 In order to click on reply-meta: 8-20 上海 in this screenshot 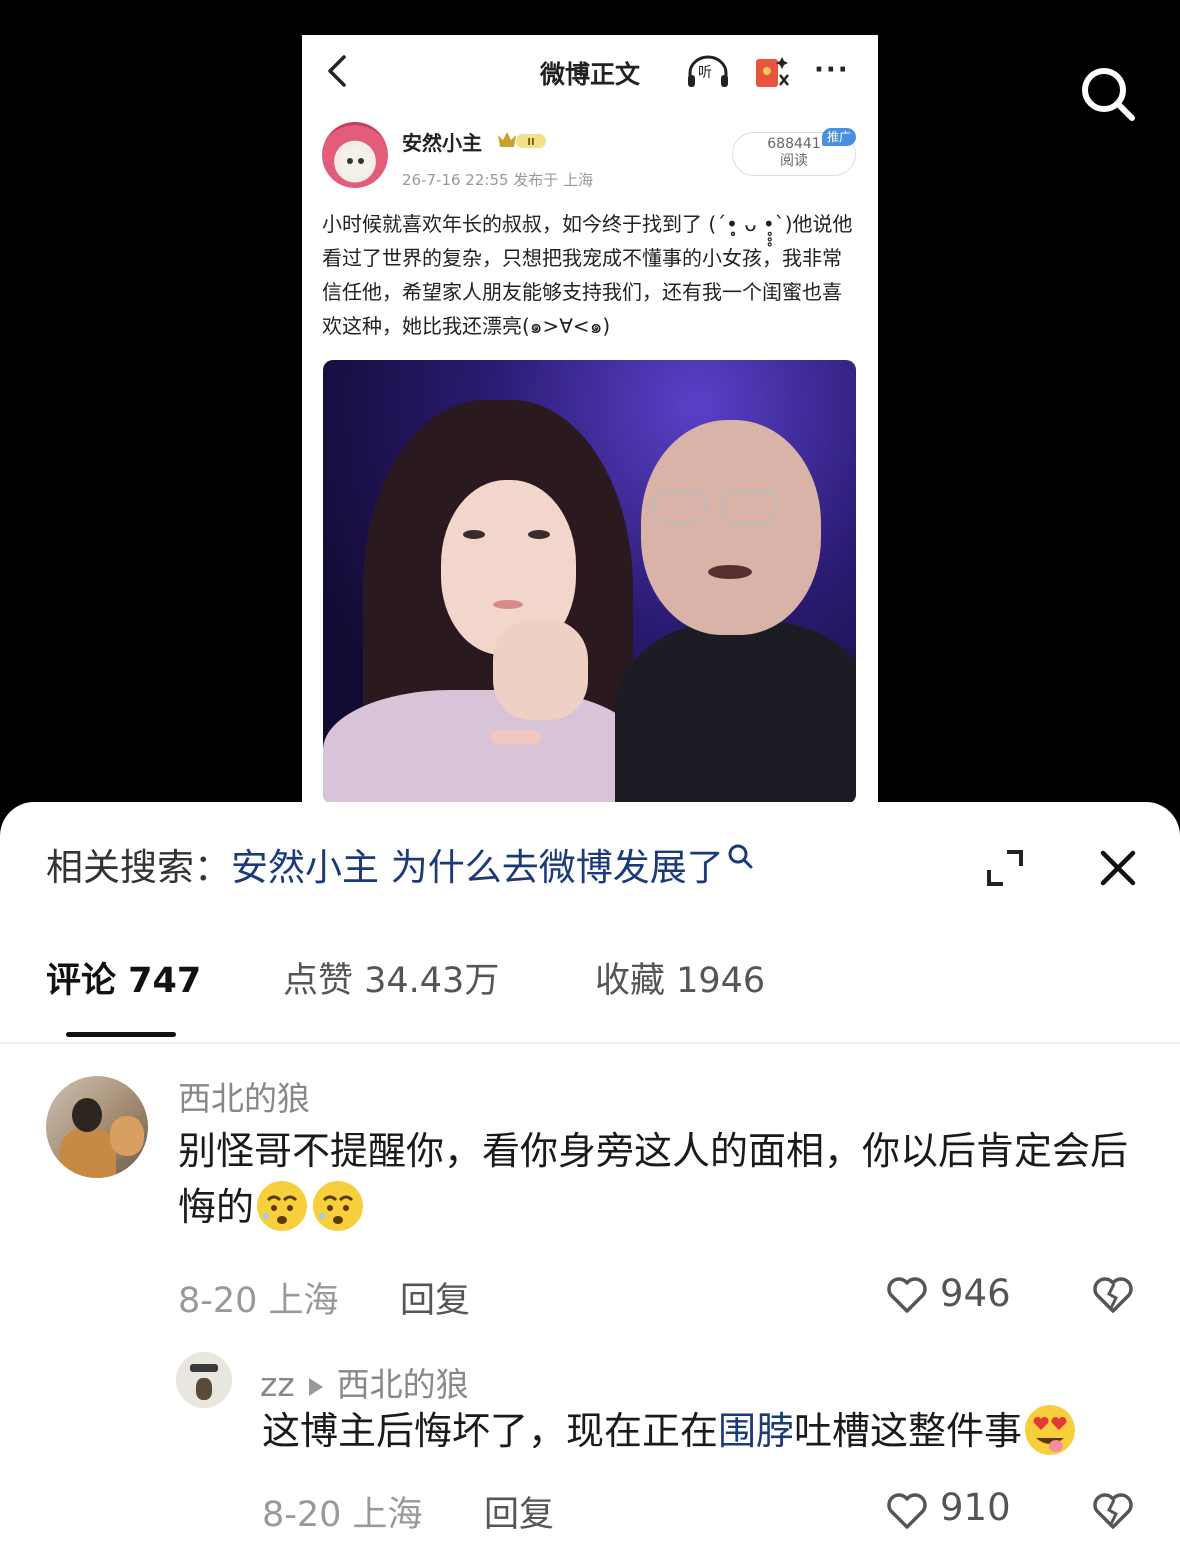, I will do `click(342, 1515)`.